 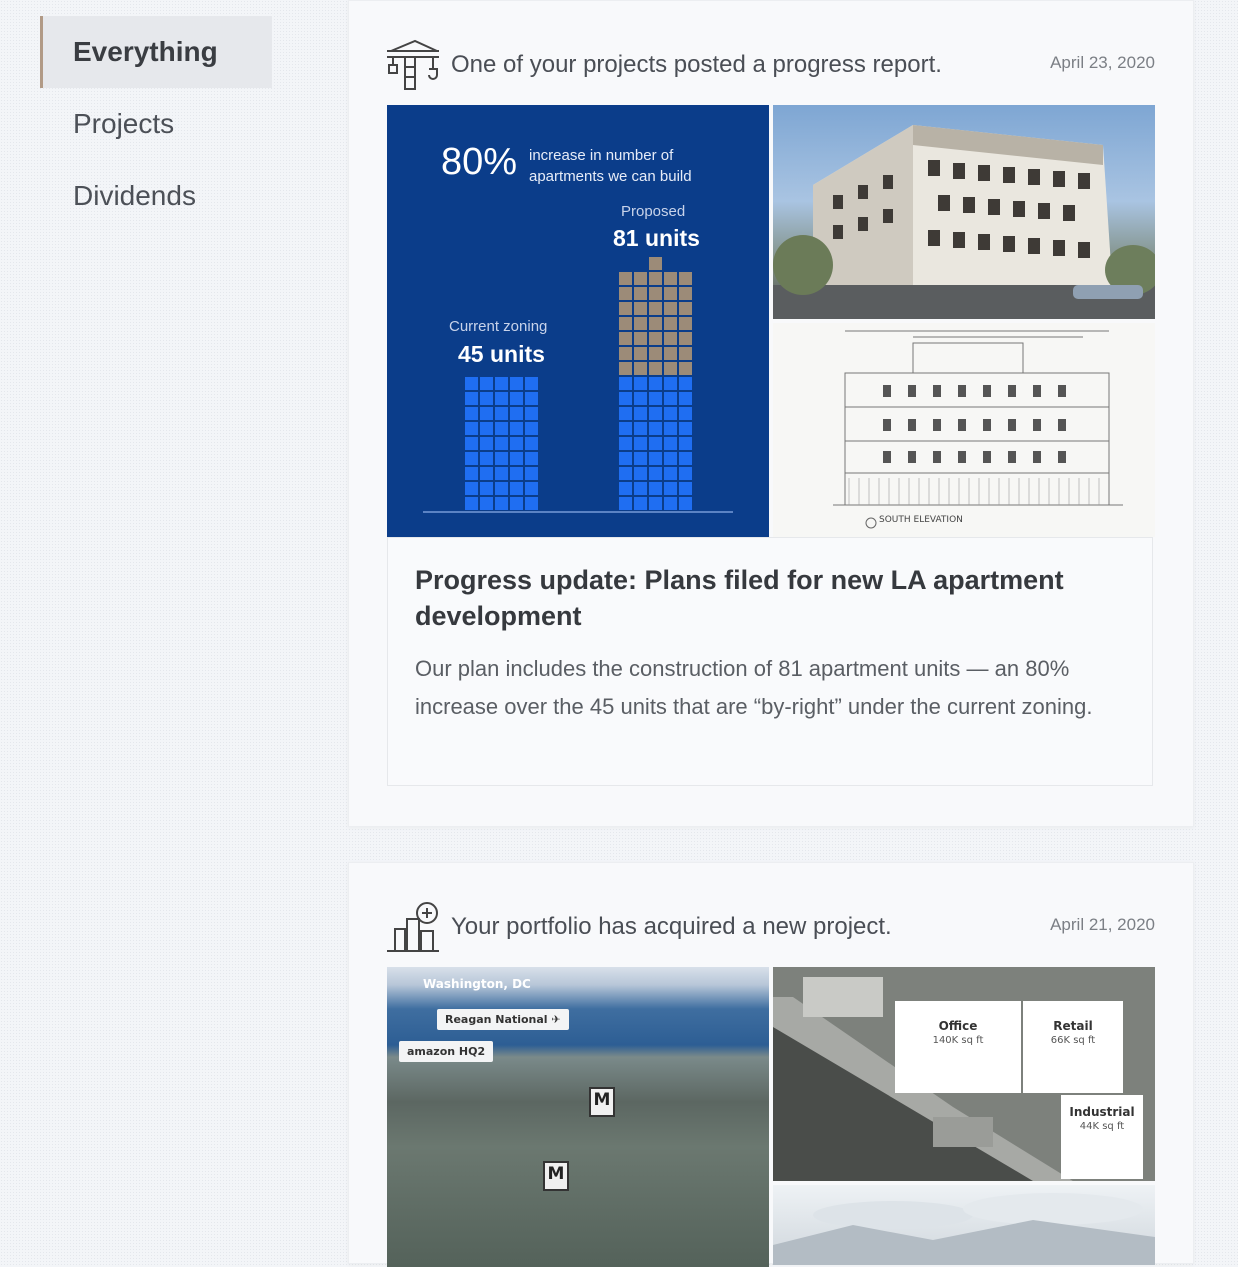 What do you see at coordinates (413, 927) in the screenshot?
I see `building-plus-icon` at bounding box center [413, 927].